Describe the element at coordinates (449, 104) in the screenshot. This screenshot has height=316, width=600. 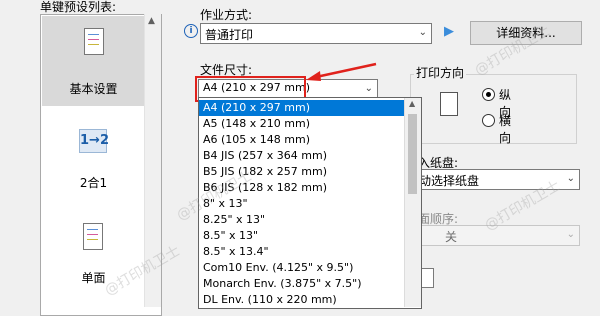
I see `portrait-page-icon` at that location.